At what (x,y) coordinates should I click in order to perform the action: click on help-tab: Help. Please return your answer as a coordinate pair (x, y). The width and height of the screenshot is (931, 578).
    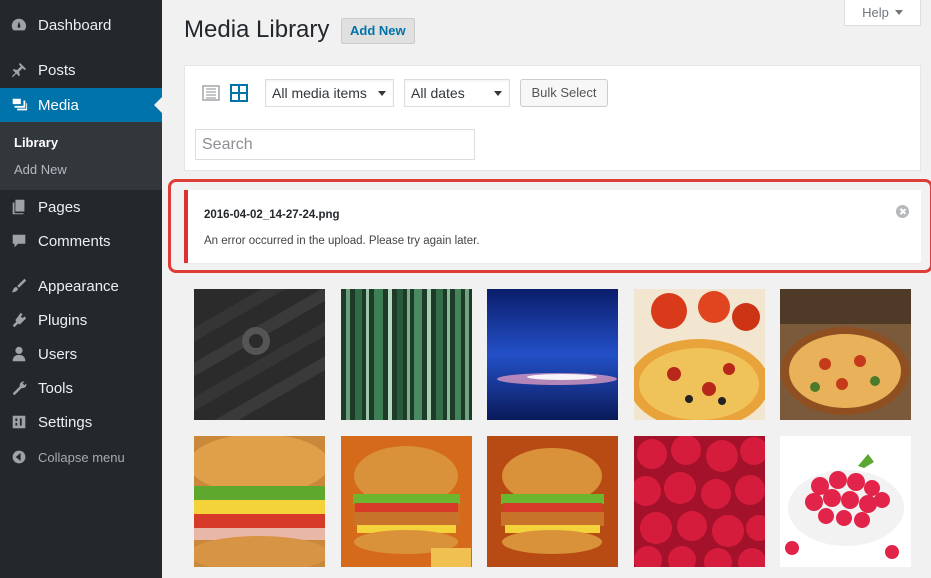
    Looking at the image, I should click on (882, 13).